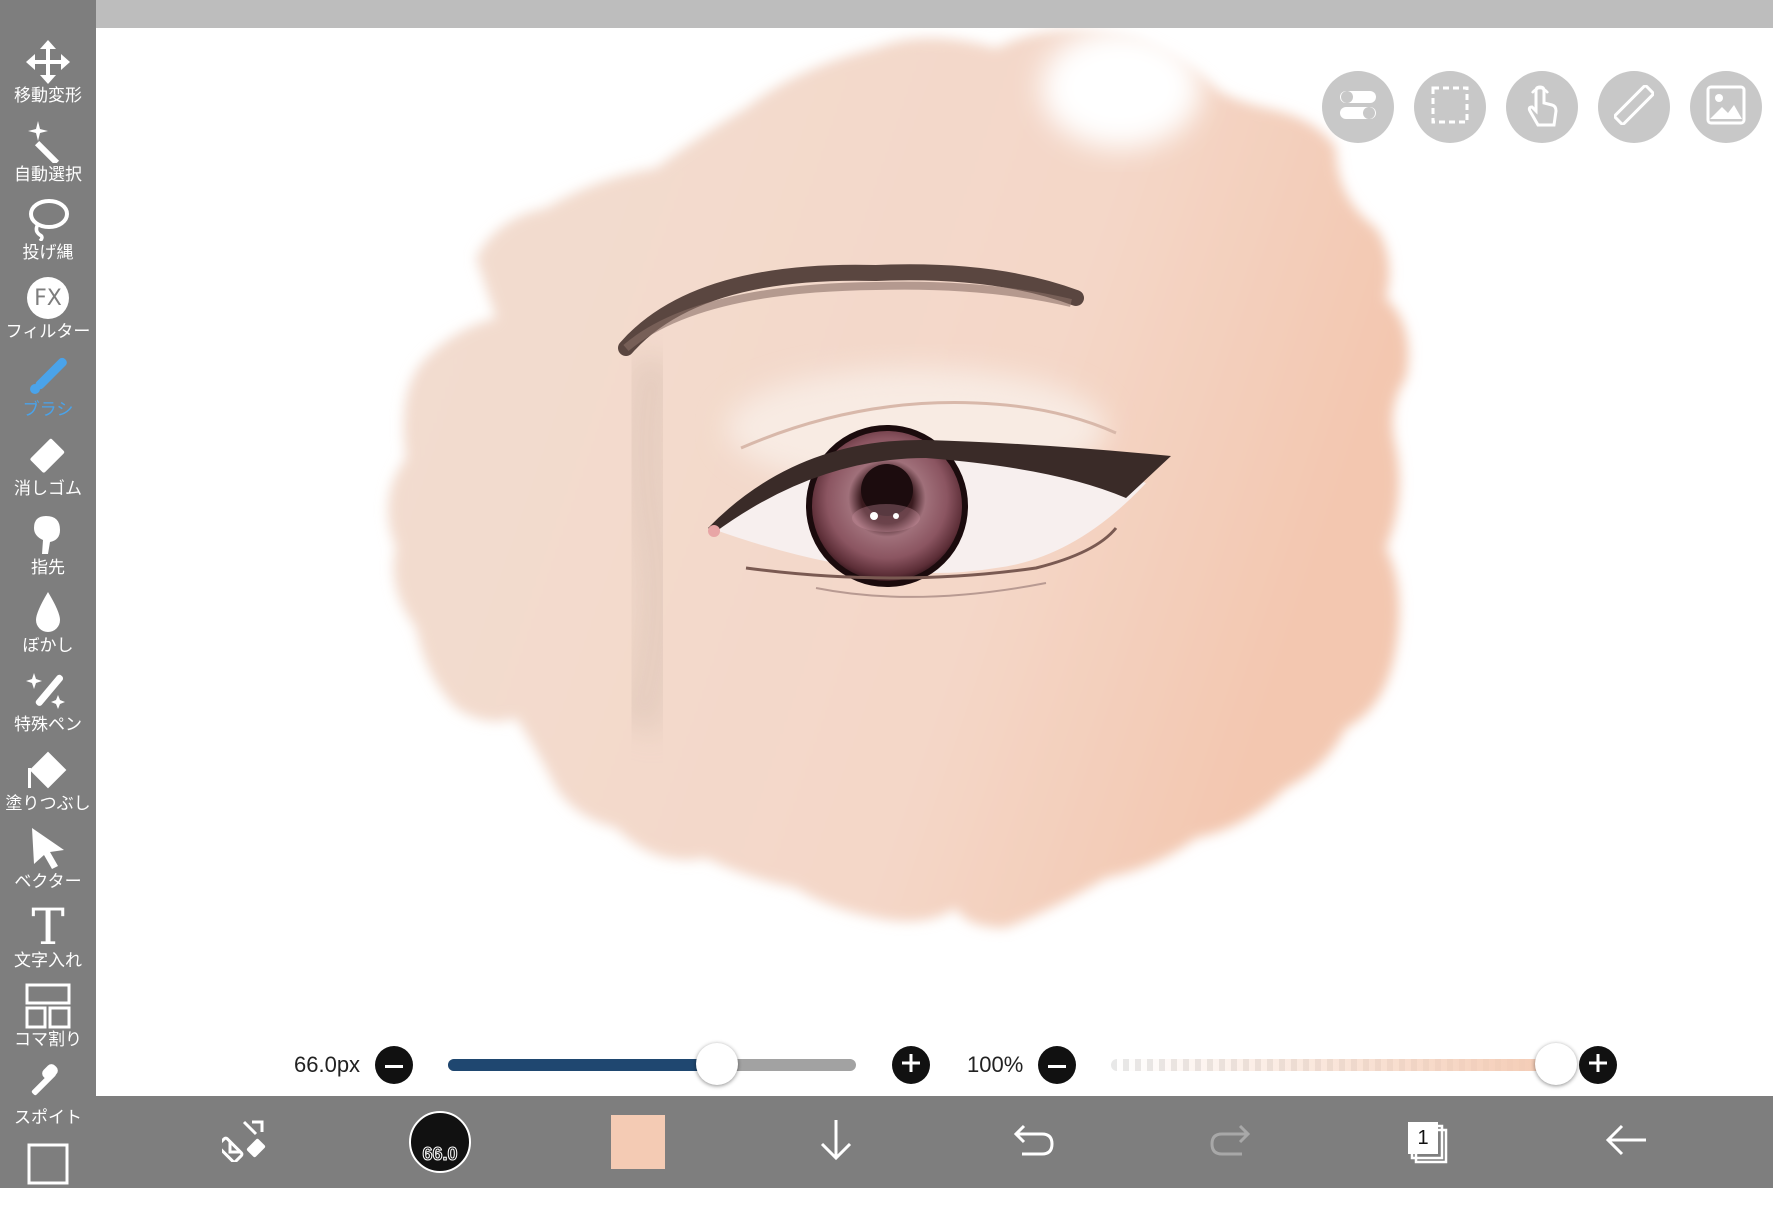 This screenshot has height=1218, width=1773. I want to click on brush-size-badge: 66.0, so click(440, 1142).